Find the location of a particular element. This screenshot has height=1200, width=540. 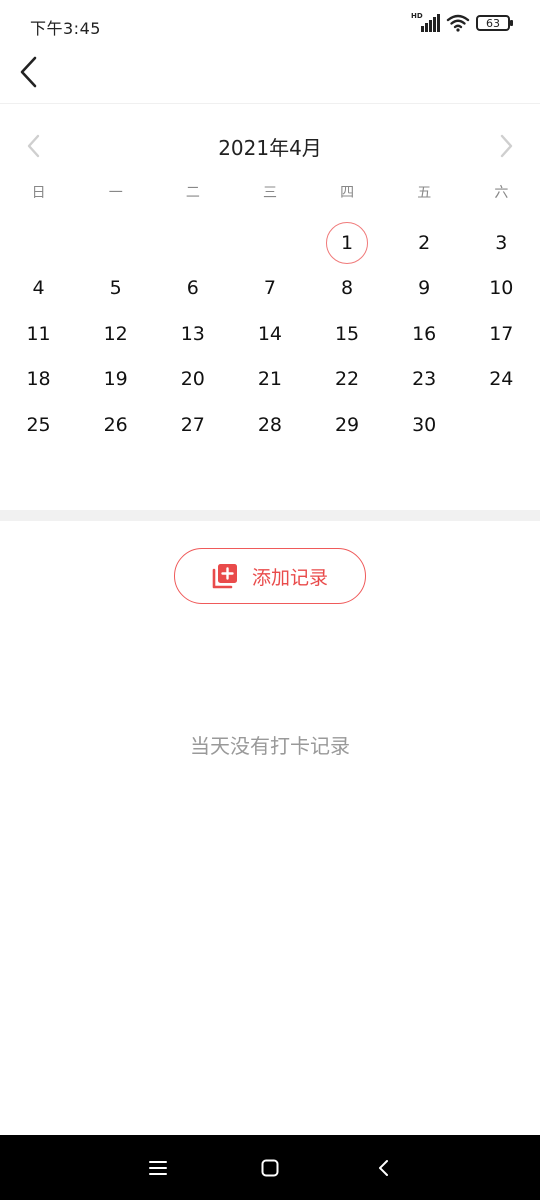

calendar-day: 25 is located at coordinates (38, 425).